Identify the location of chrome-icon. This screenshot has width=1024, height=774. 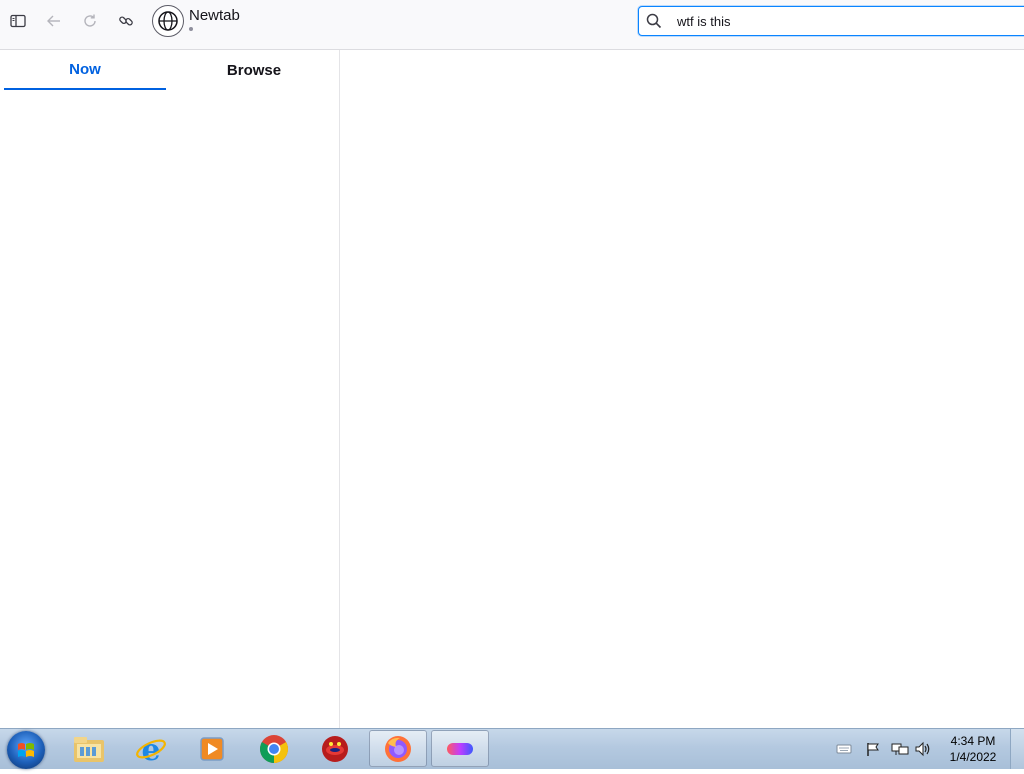
(274, 748).